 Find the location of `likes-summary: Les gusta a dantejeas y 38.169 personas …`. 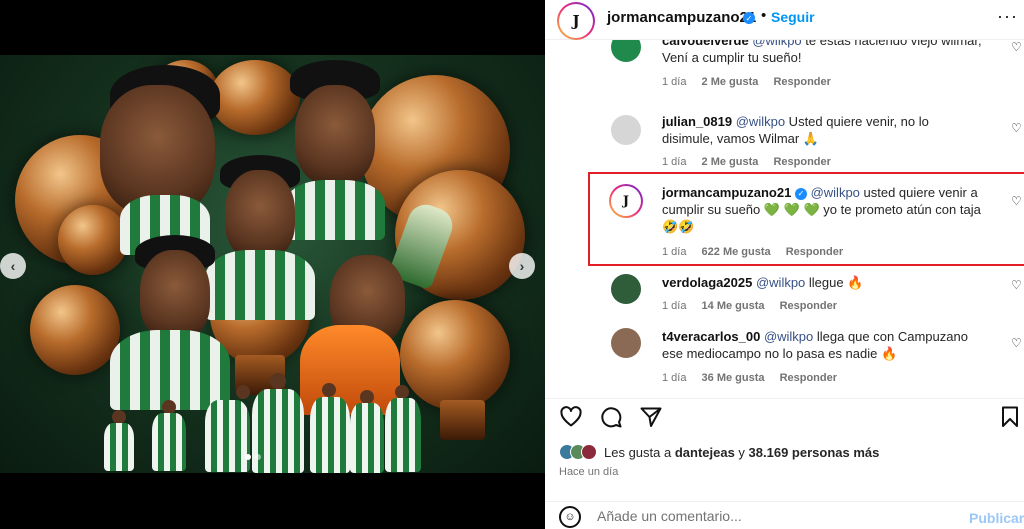

likes-summary: Les gusta a dantejeas y 38.169 personas … is located at coordinates (719, 452).